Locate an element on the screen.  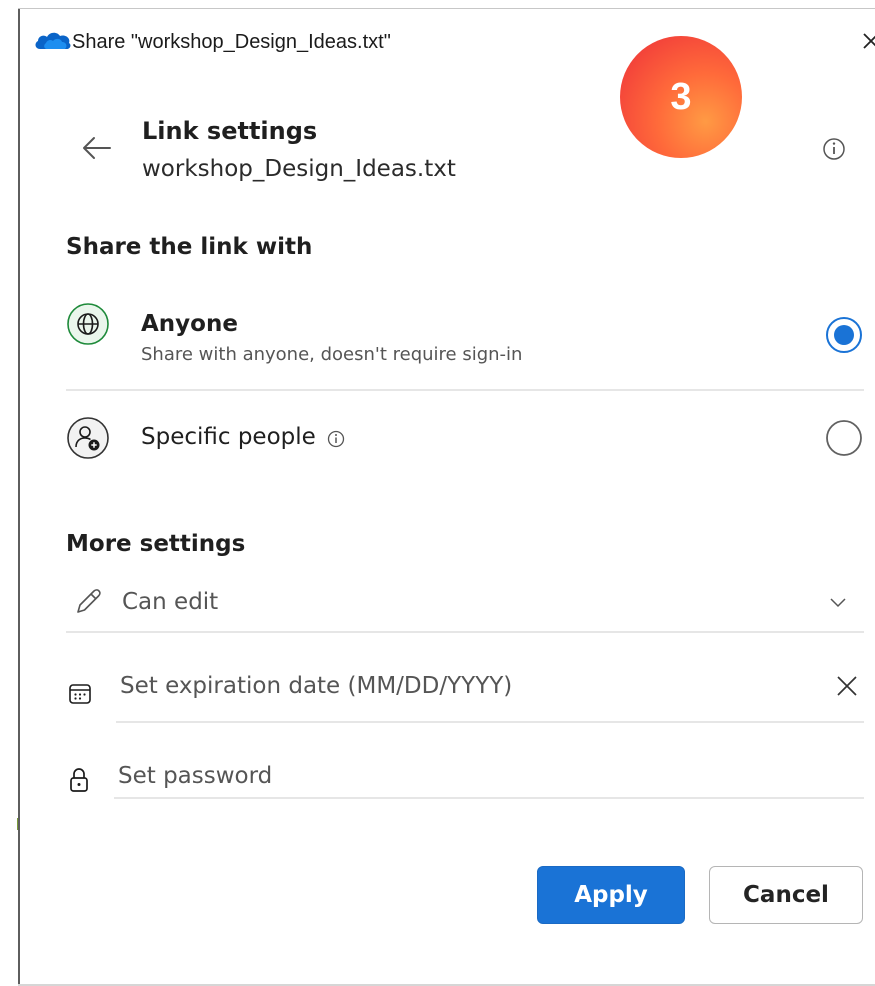
back-arrow-icon is located at coordinates (96, 148).